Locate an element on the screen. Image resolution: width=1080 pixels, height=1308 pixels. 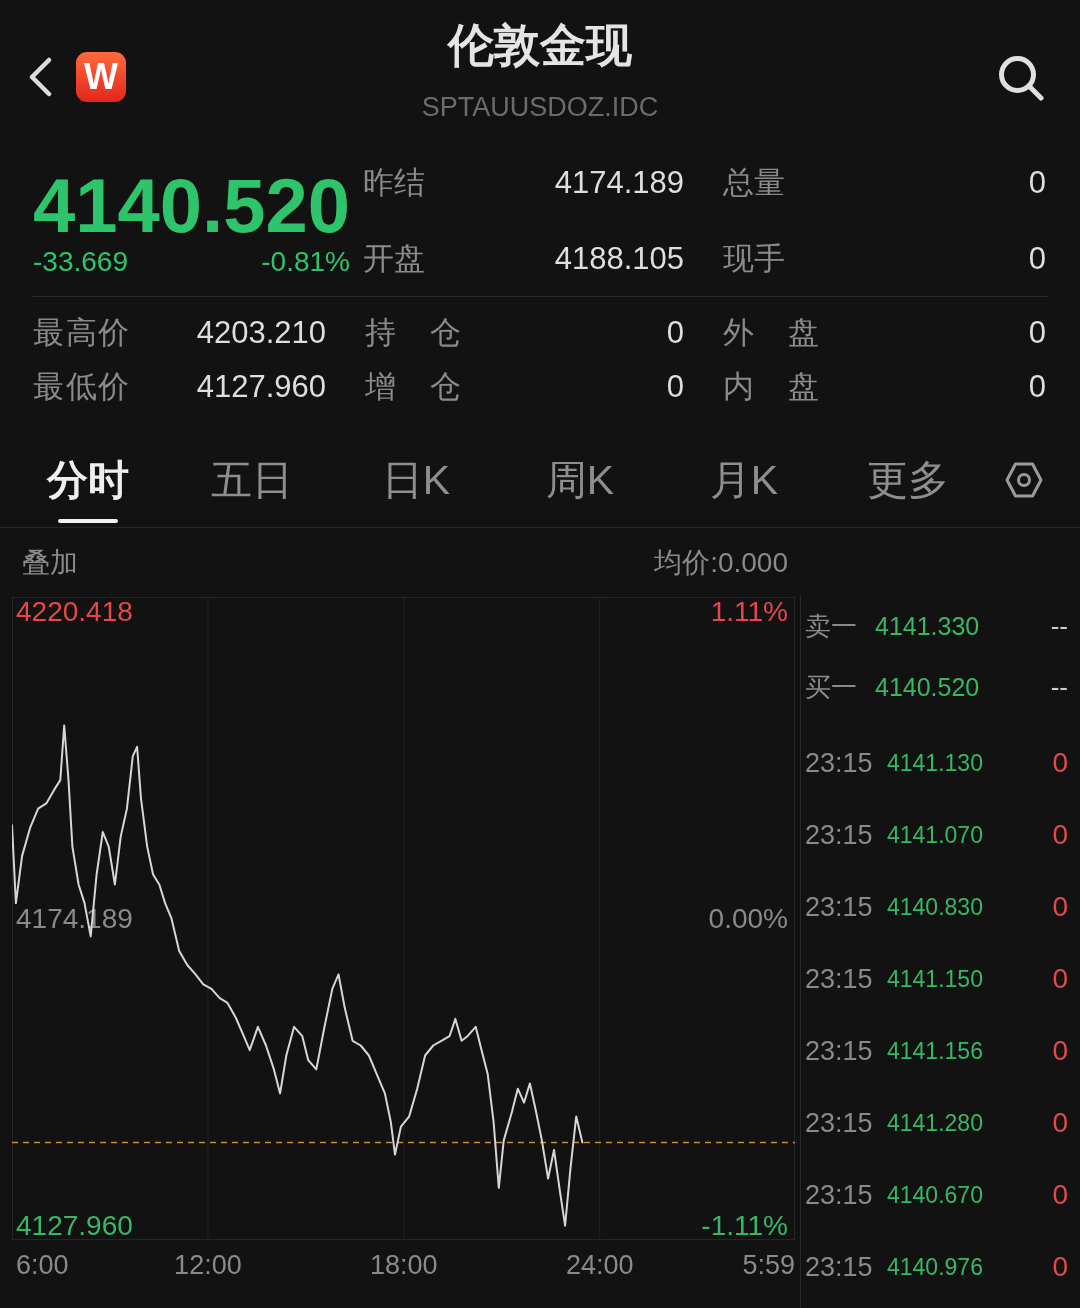
stat-label: 现手 is located at coordinates (754, 259).